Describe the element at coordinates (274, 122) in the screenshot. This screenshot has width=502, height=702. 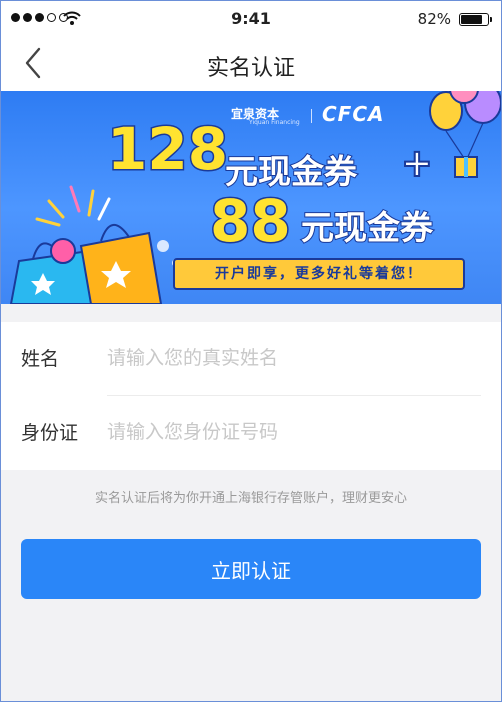
I see `brand-english: Yiquan Financing` at that location.